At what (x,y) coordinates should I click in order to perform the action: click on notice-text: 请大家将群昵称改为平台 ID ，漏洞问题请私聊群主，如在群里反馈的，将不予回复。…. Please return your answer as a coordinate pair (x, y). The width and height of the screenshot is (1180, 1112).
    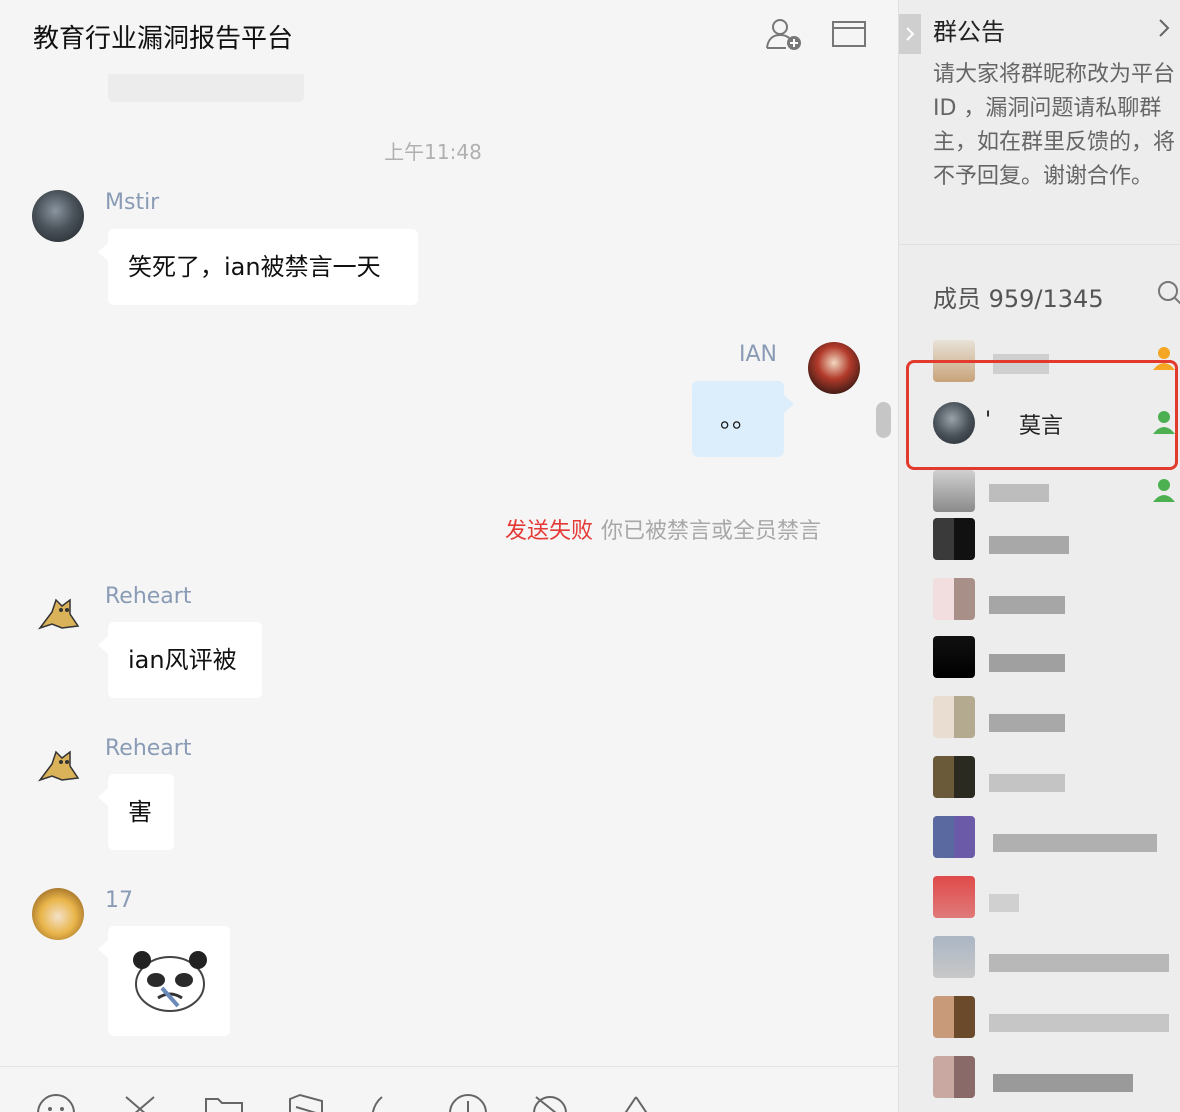
    Looking at the image, I should click on (1054, 125).